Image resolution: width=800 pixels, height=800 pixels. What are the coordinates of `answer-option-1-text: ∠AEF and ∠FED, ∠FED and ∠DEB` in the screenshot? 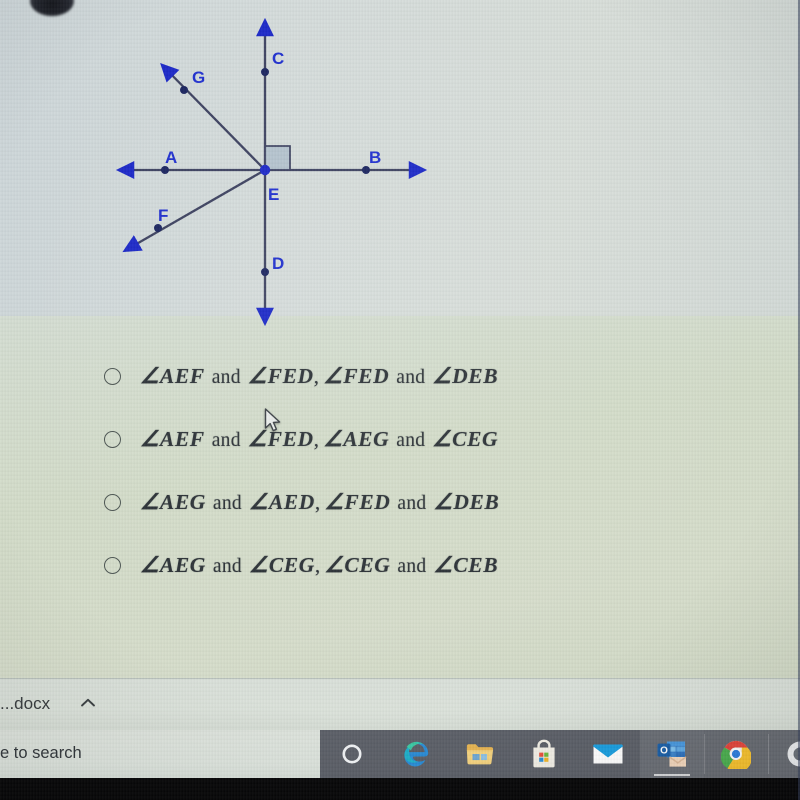 It's located at (319, 376).